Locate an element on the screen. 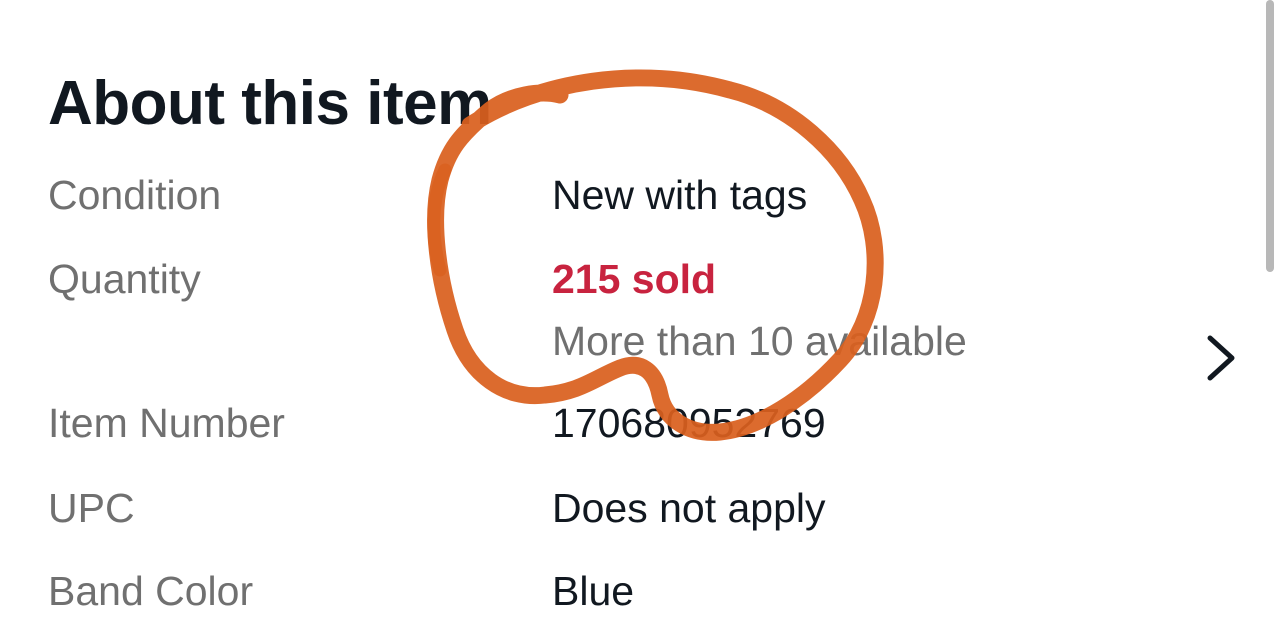 The width and height of the screenshot is (1284, 637). upc-value: Does not apply is located at coordinates (689, 508).